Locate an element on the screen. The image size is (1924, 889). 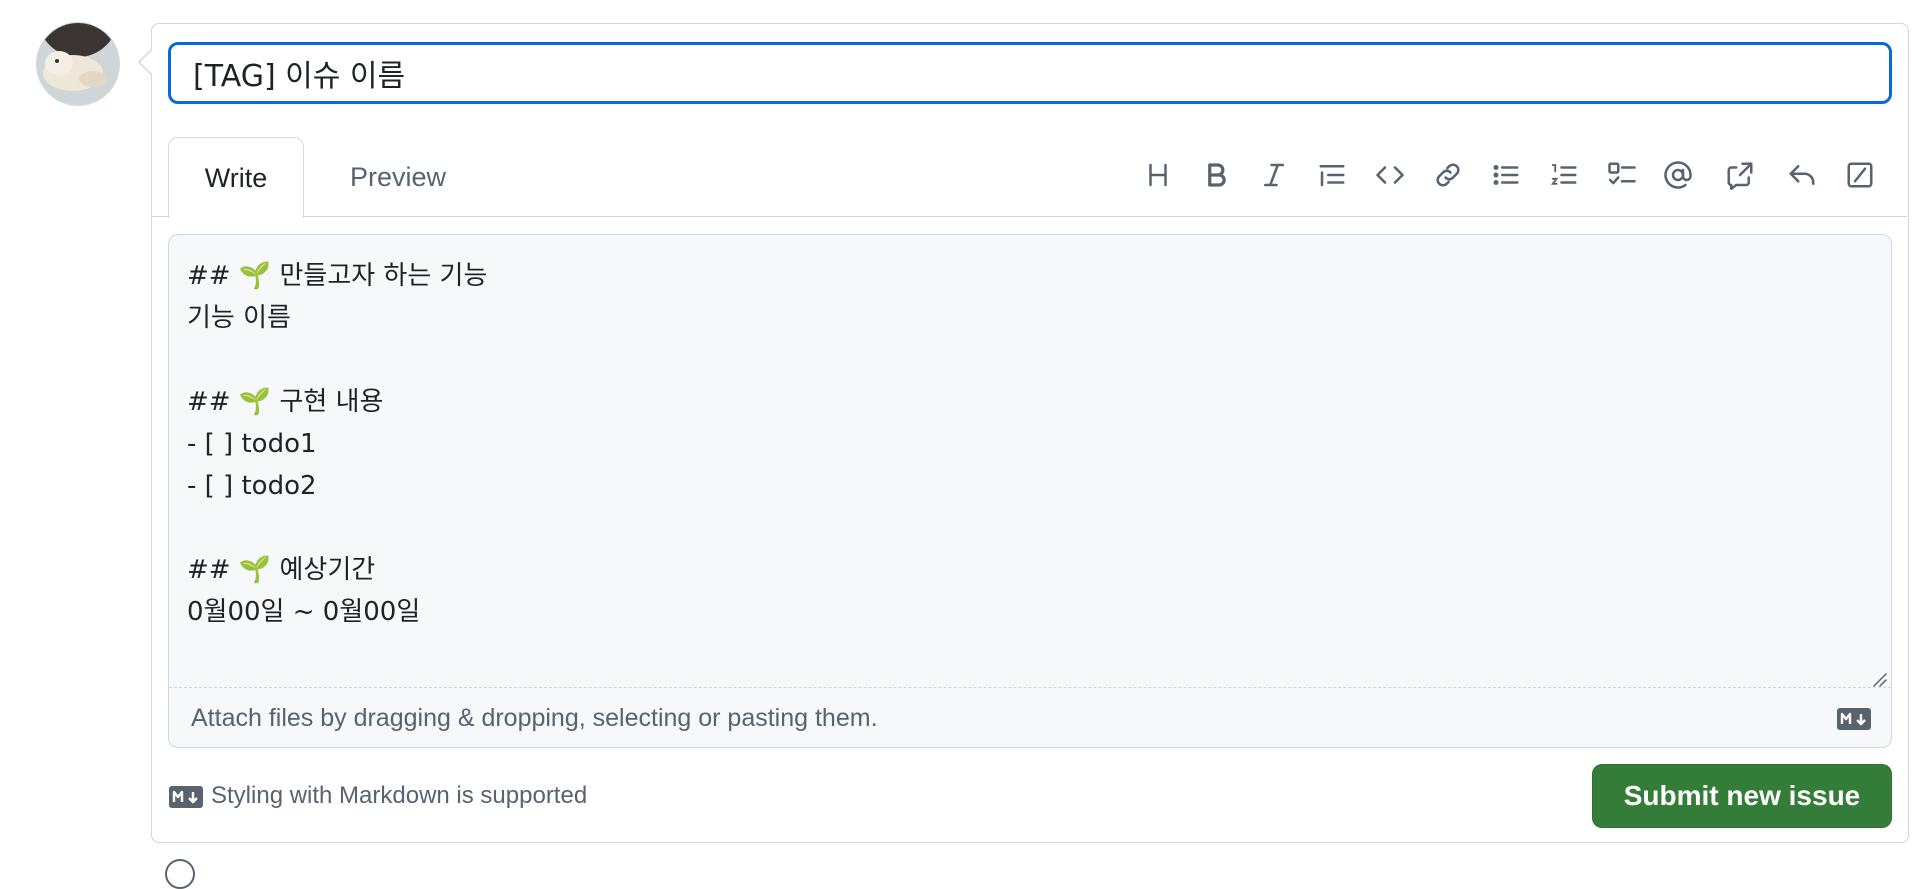
saved-replies-icon is located at coordinates (1802, 175).